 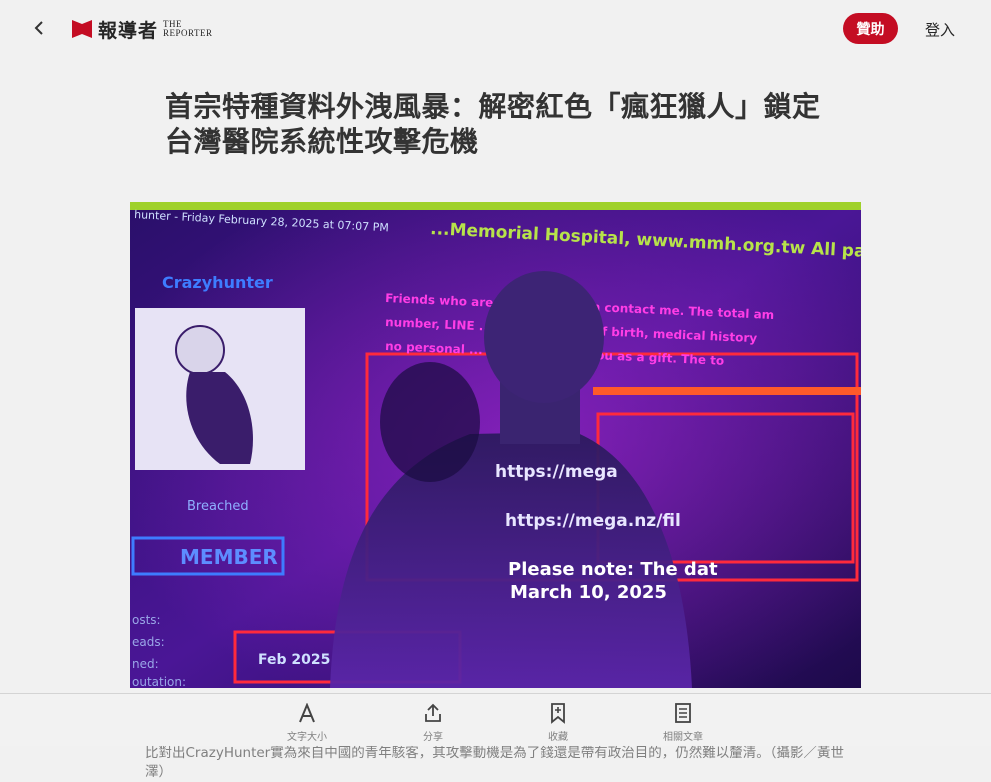 What do you see at coordinates (229, 557) in the screenshot?
I see `hero-member-label: MEMBER` at bounding box center [229, 557].